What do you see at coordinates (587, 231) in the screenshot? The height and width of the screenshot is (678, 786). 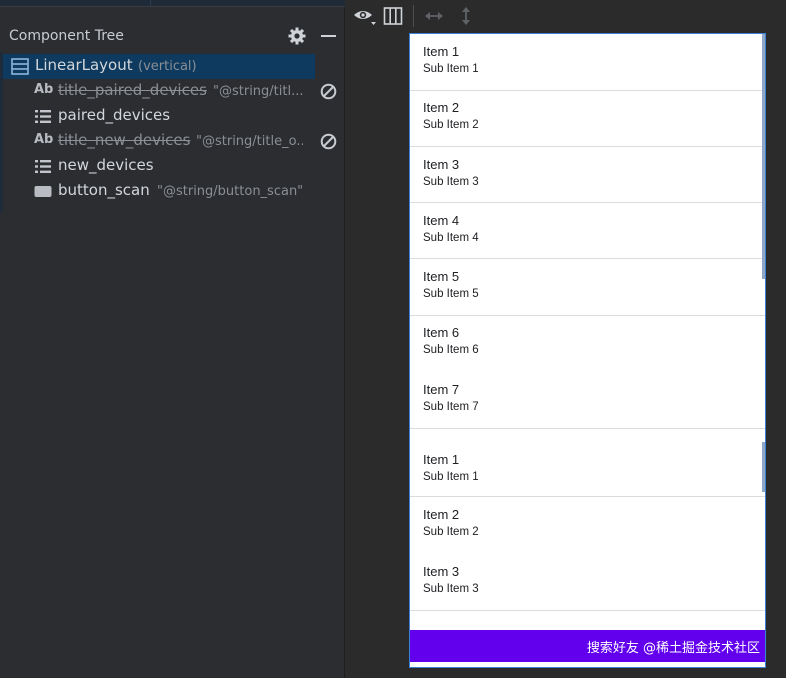 I see `list-item: Item 4 Sub Item 4` at bounding box center [587, 231].